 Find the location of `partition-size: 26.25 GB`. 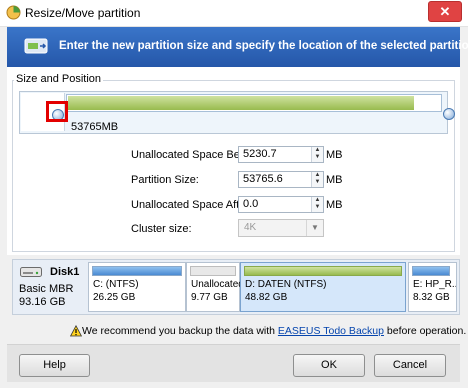

partition-size: 26.25 GB is located at coordinates (114, 297).